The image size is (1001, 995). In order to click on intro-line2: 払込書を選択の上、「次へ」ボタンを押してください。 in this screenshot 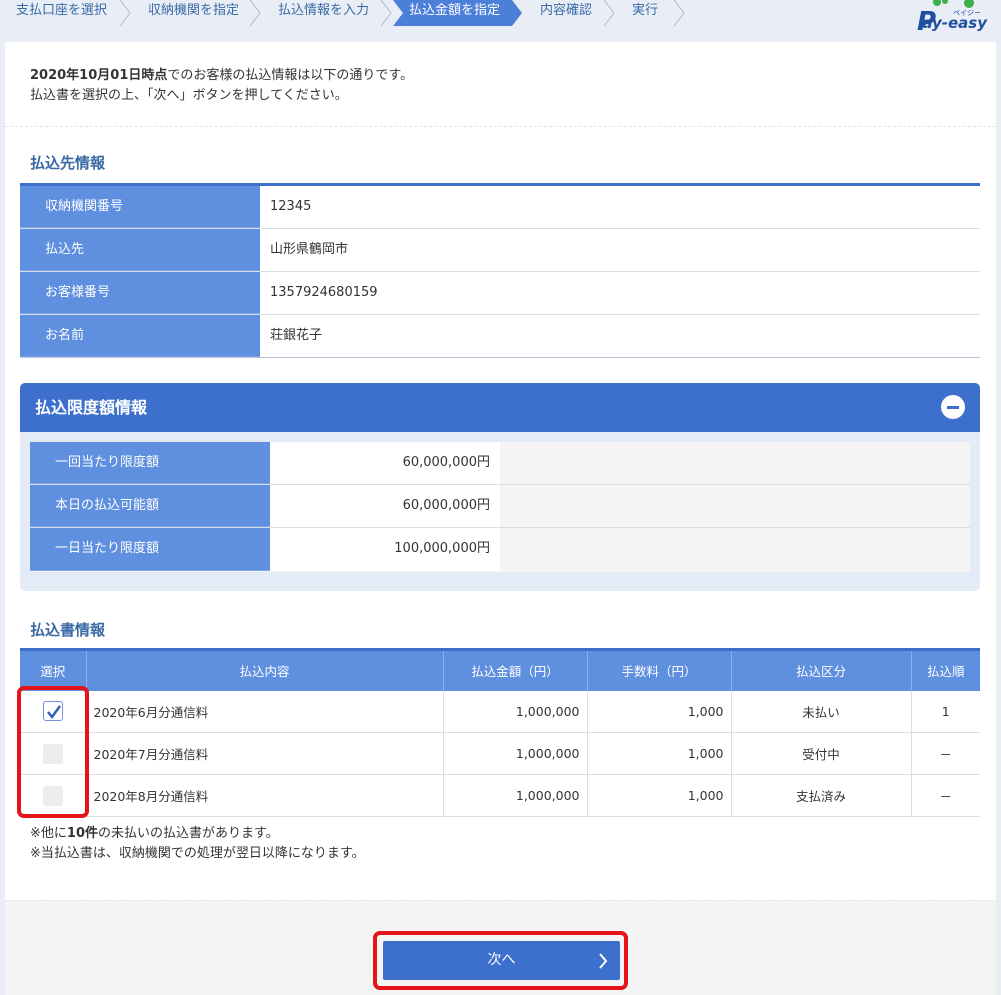, I will do `click(189, 95)`.